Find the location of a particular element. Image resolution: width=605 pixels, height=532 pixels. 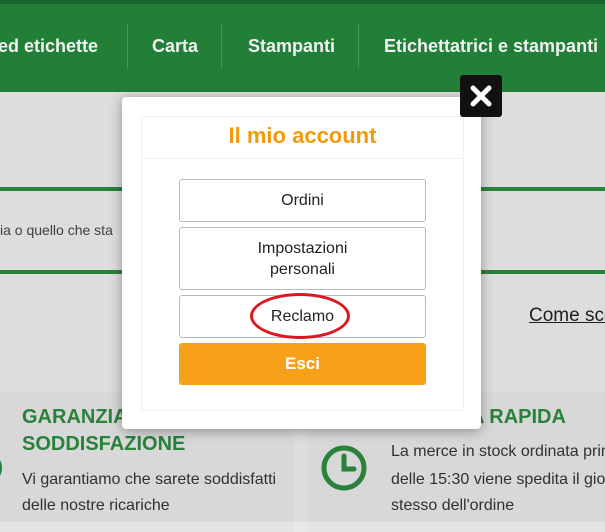

logout-button: Esci is located at coordinates (302, 364).